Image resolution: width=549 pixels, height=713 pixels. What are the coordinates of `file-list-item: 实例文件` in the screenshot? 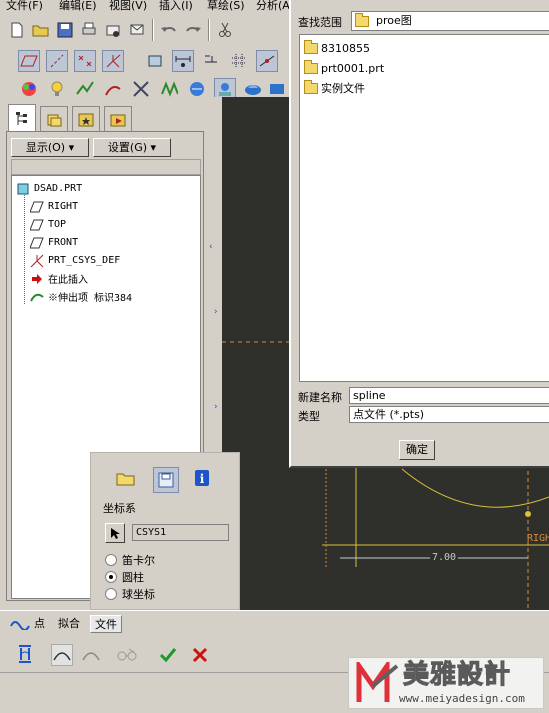 It's located at (334, 88).